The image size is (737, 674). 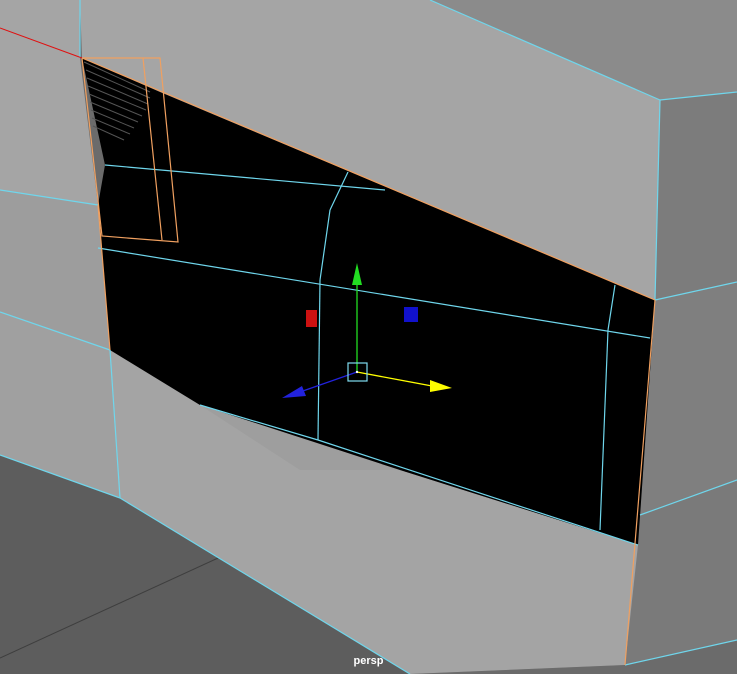 What do you see at coordinates (368, 661) in the screenshot?
I see `camera-name-label: persp` at bounding box center [368, 661].